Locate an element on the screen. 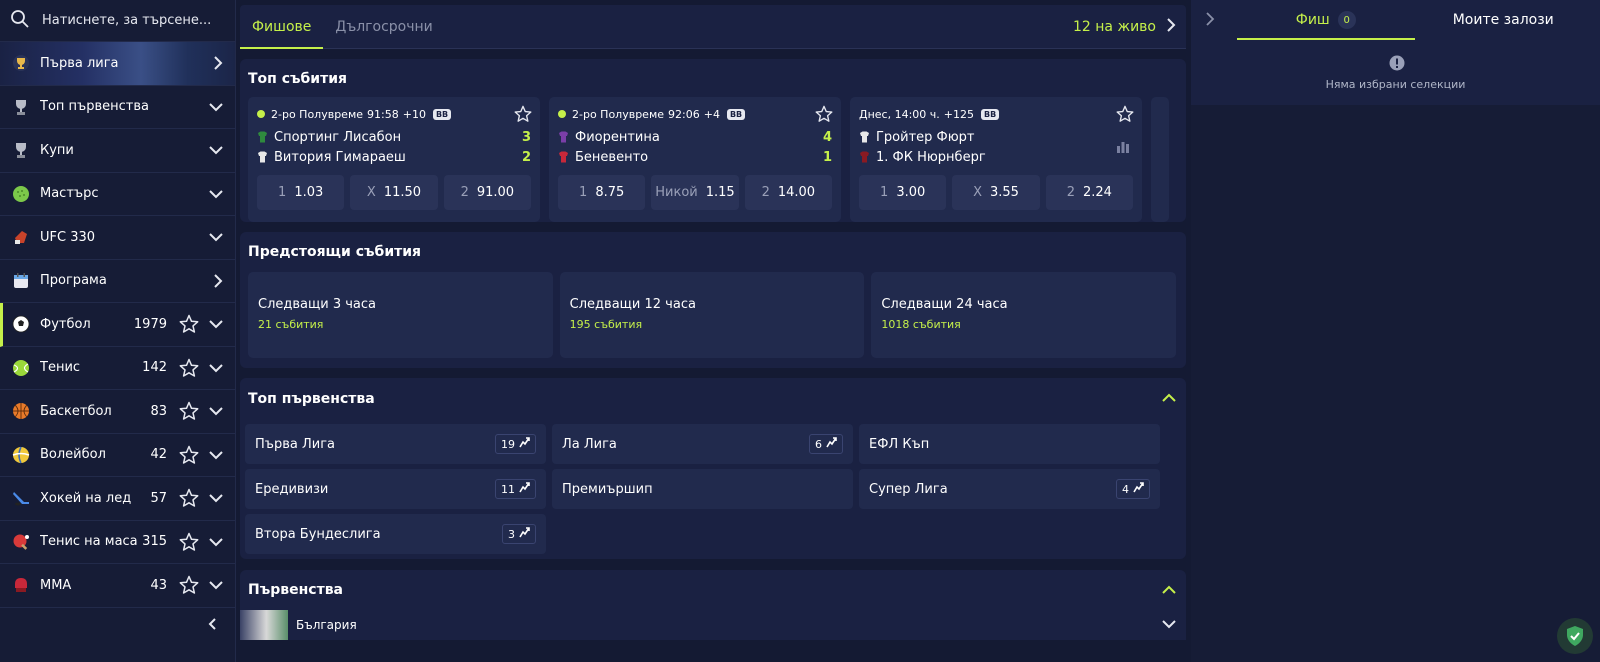 The width and height of the screenshot is (1600, 662). tab-betslip: Фиш 0 is located at coordinates (1326, 20).